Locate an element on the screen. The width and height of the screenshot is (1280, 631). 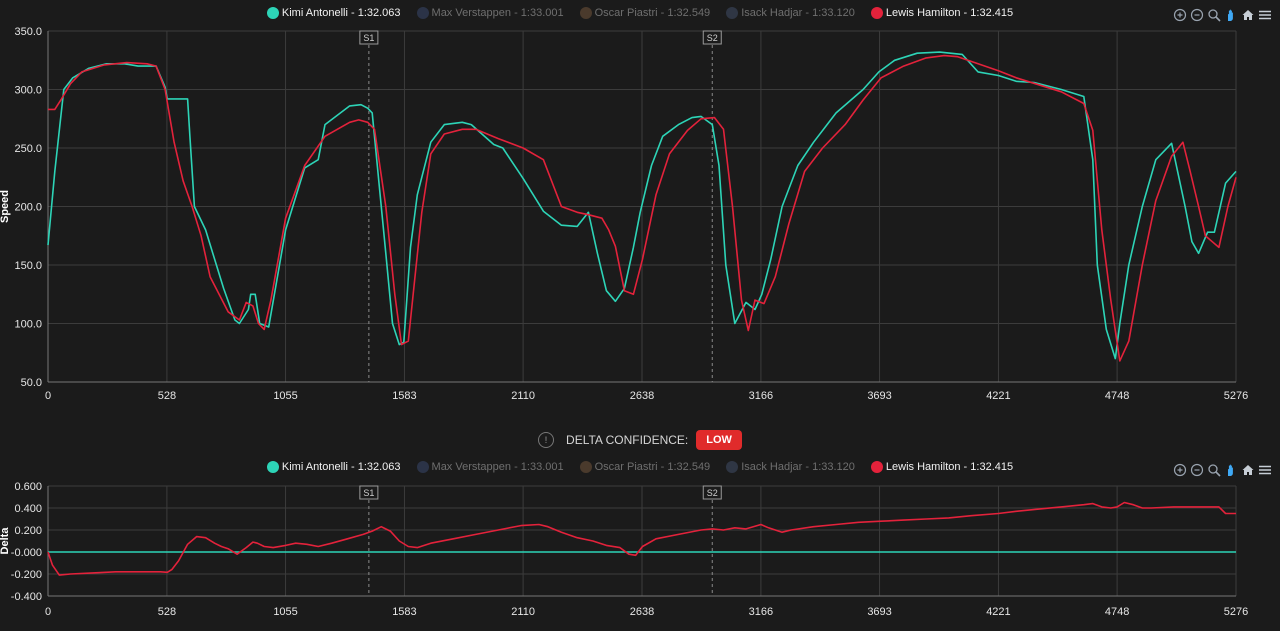
delta-x-tick-label: 4221 is located at coordinates (998, 612).